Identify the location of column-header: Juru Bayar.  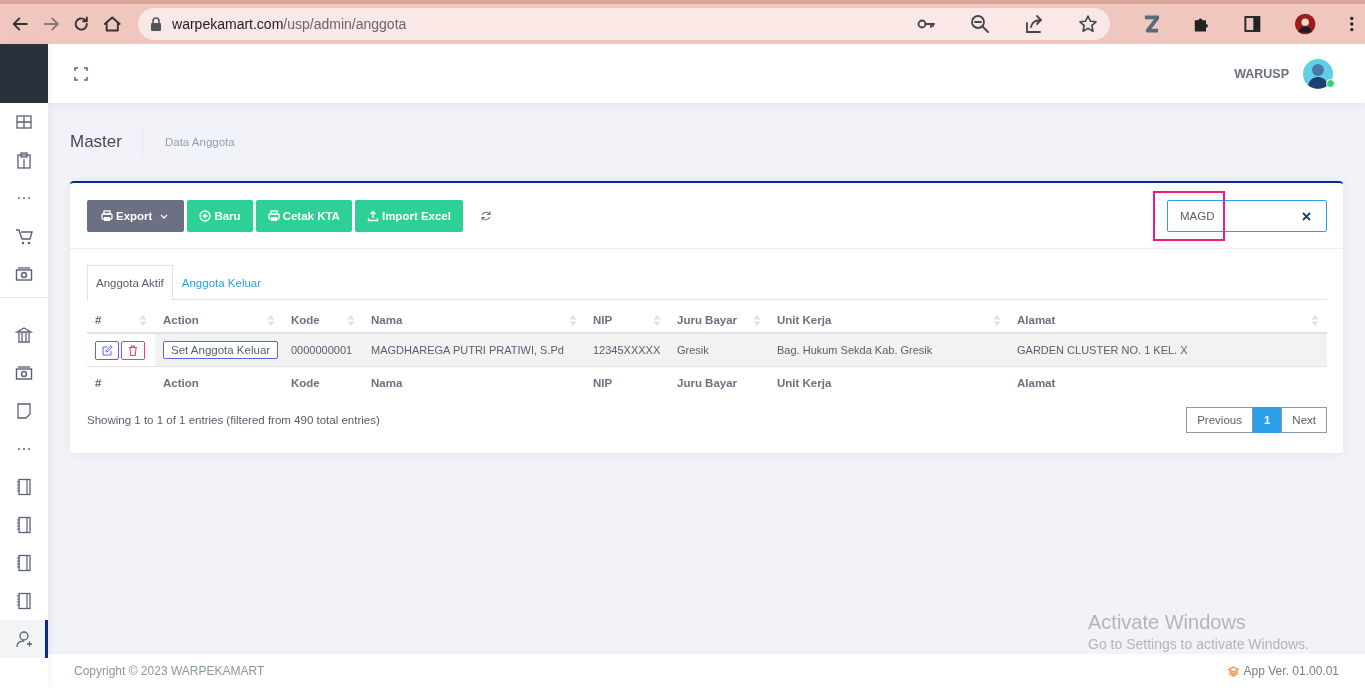
(707, 320).